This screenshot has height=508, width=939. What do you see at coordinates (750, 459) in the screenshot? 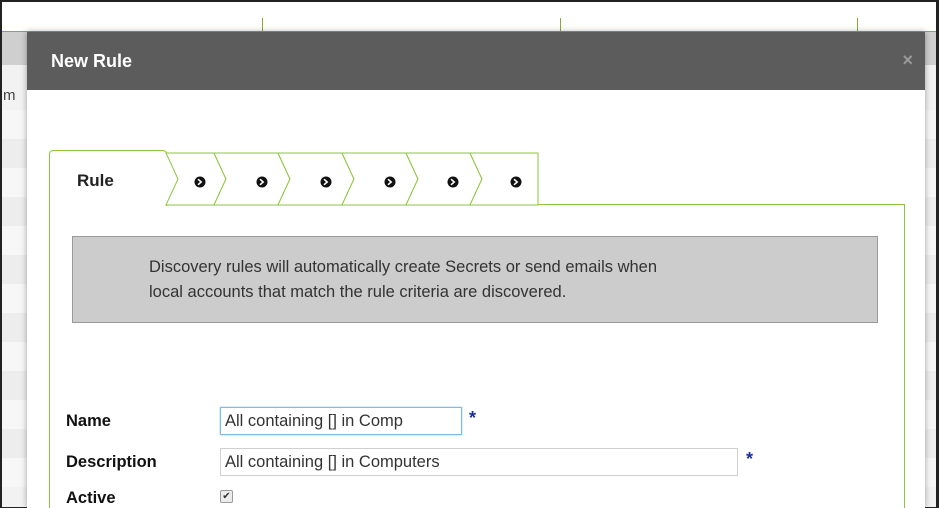
I see `description-required-mark: *` at bounding box center [750, 459].